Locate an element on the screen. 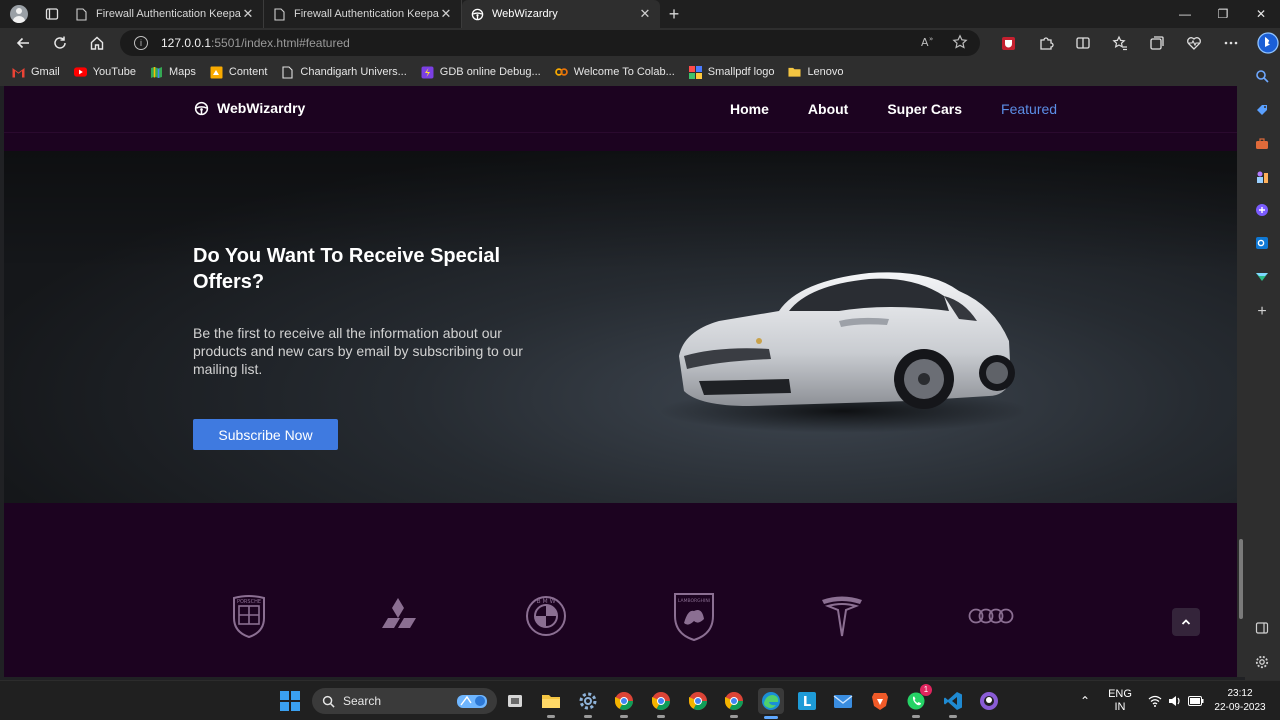 The height and width of the screenshot is (720, 1280). sidebar-settings-icon is located at coordinates (1262, 662).